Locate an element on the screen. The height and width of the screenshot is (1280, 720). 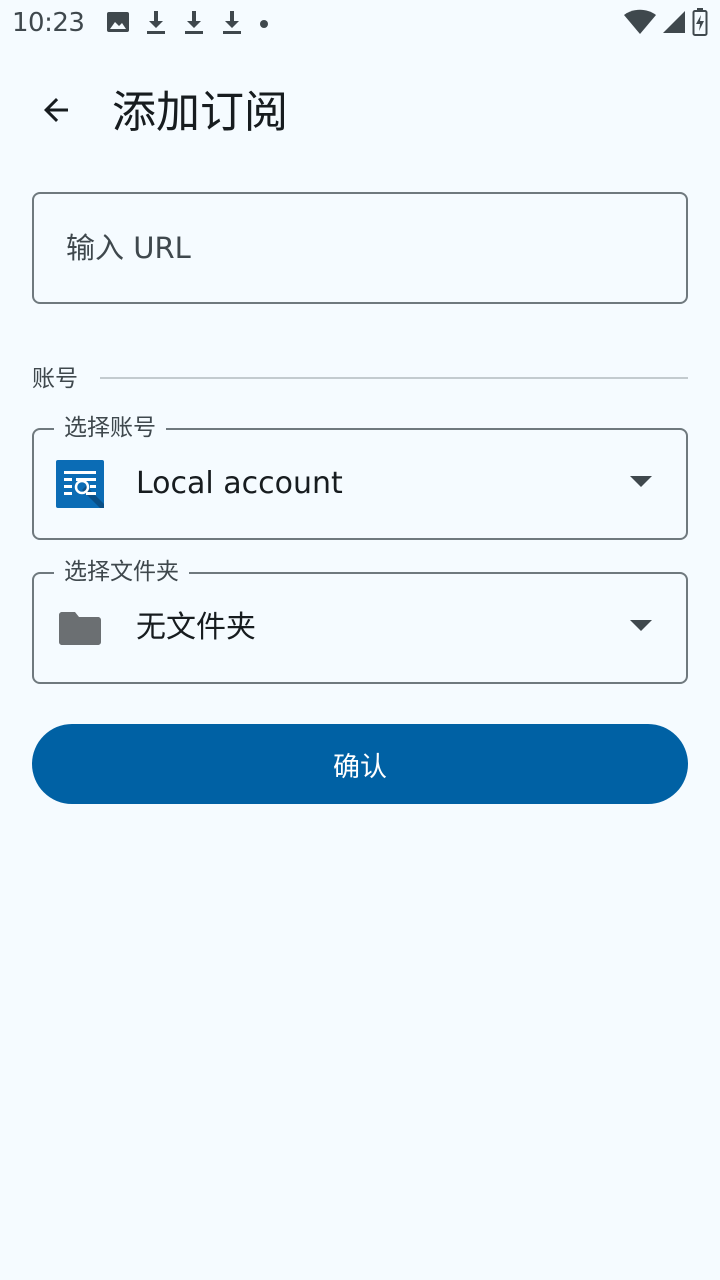
back-button is located at coordinates (56, 112).